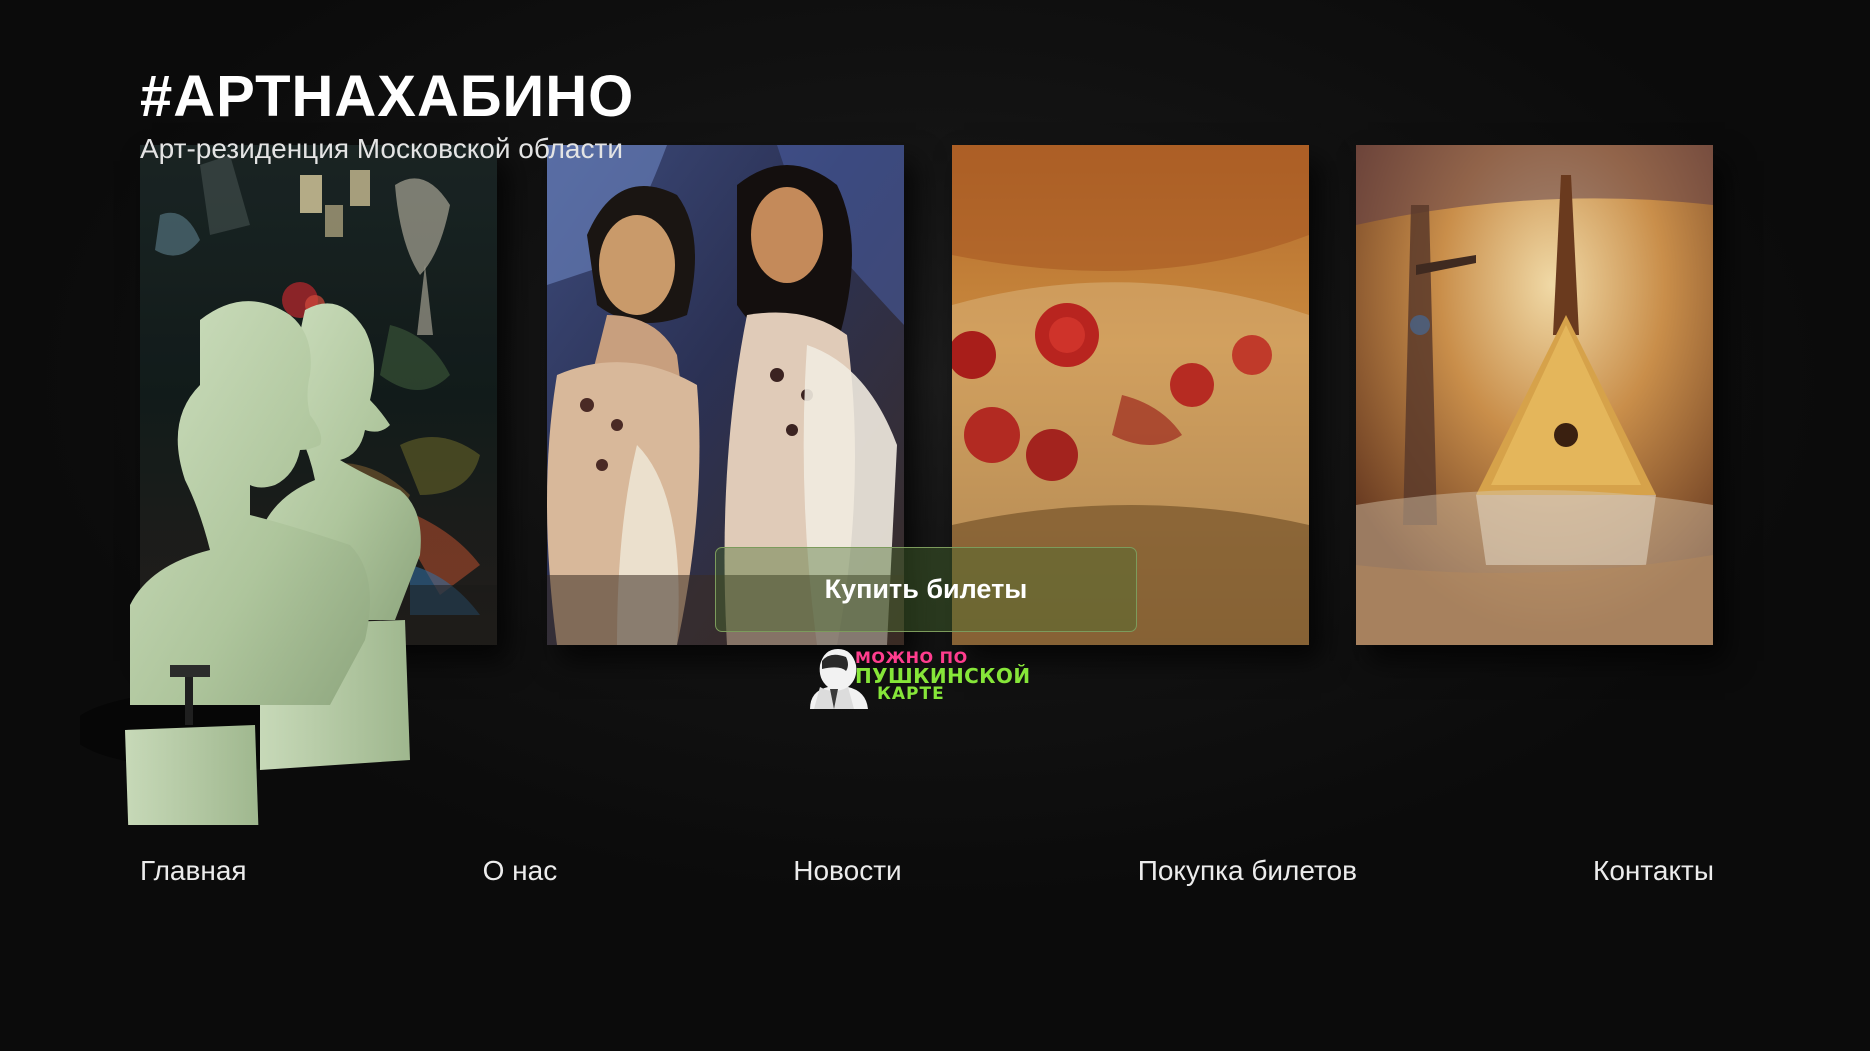 The image size is (1870, 1051). What do you see at coordinates (193, 871) in the screenshot?
I see `nav-item-home: Главная` at bounding box center [193, 871].